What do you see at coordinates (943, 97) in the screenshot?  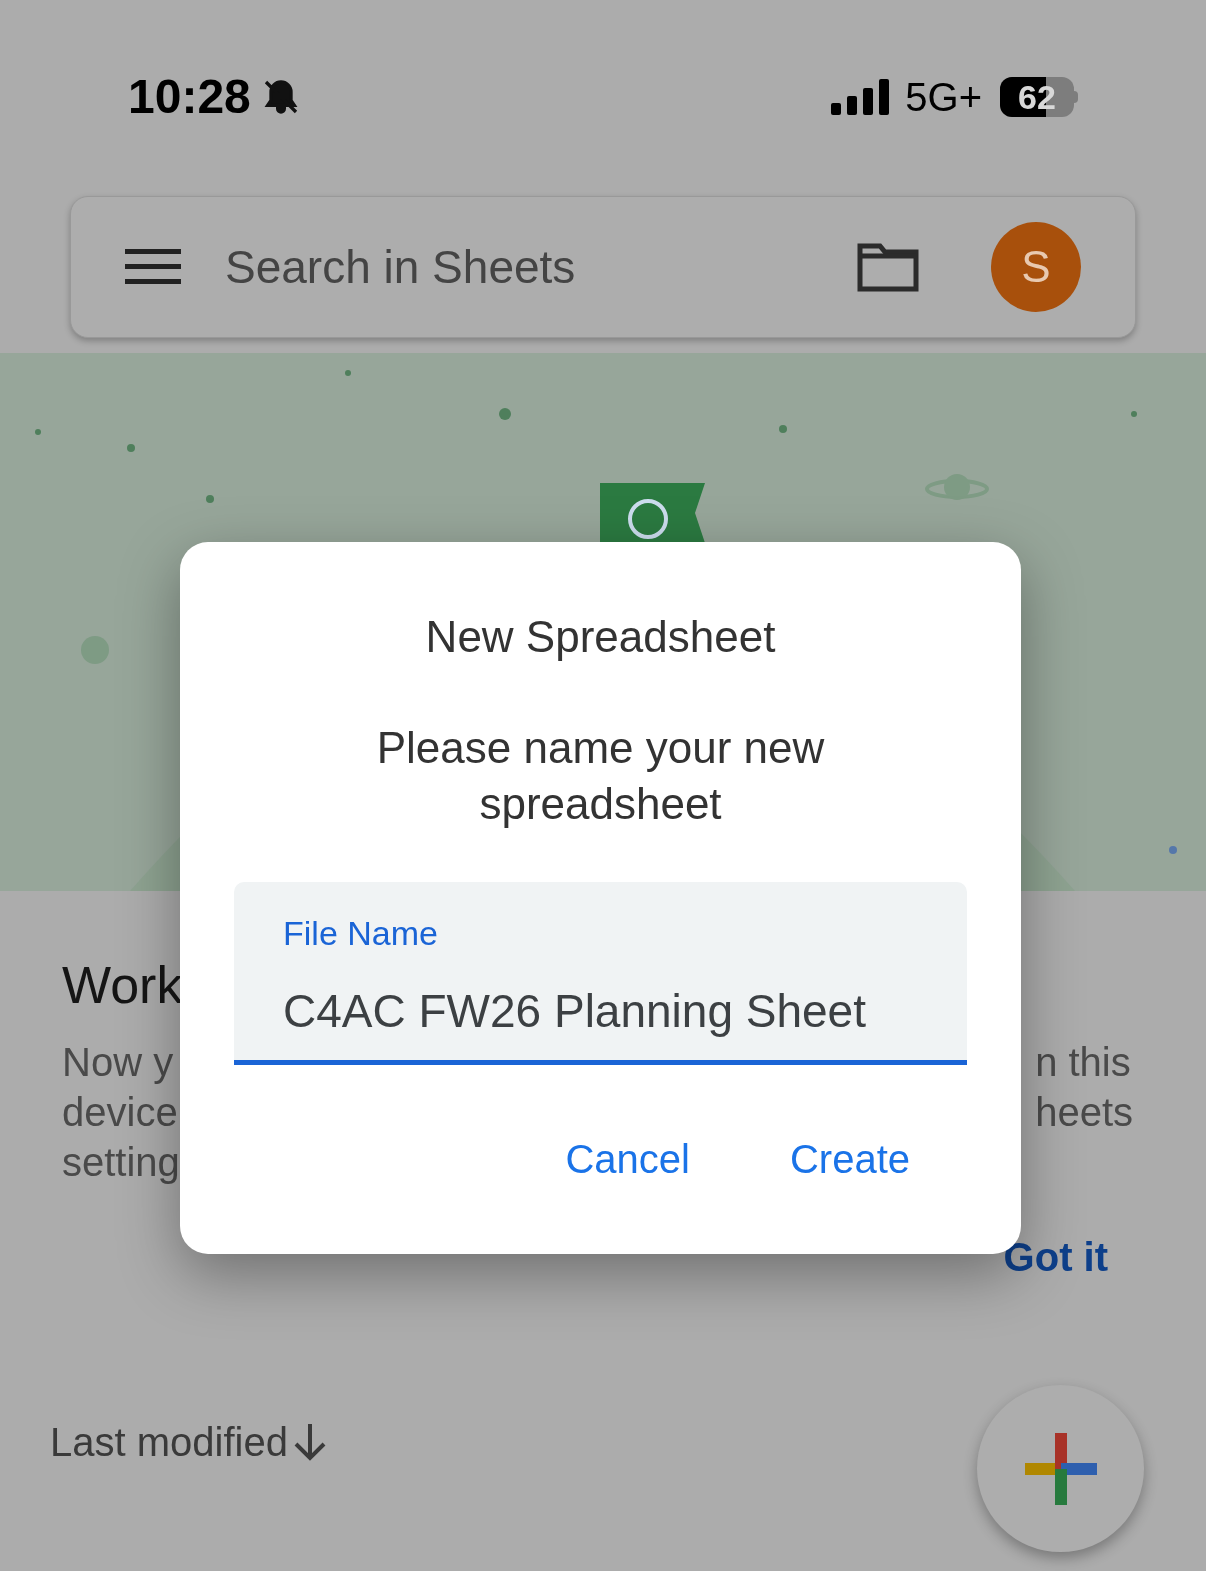 I see `network-type: 5G+` at bounding box center [943, 97].